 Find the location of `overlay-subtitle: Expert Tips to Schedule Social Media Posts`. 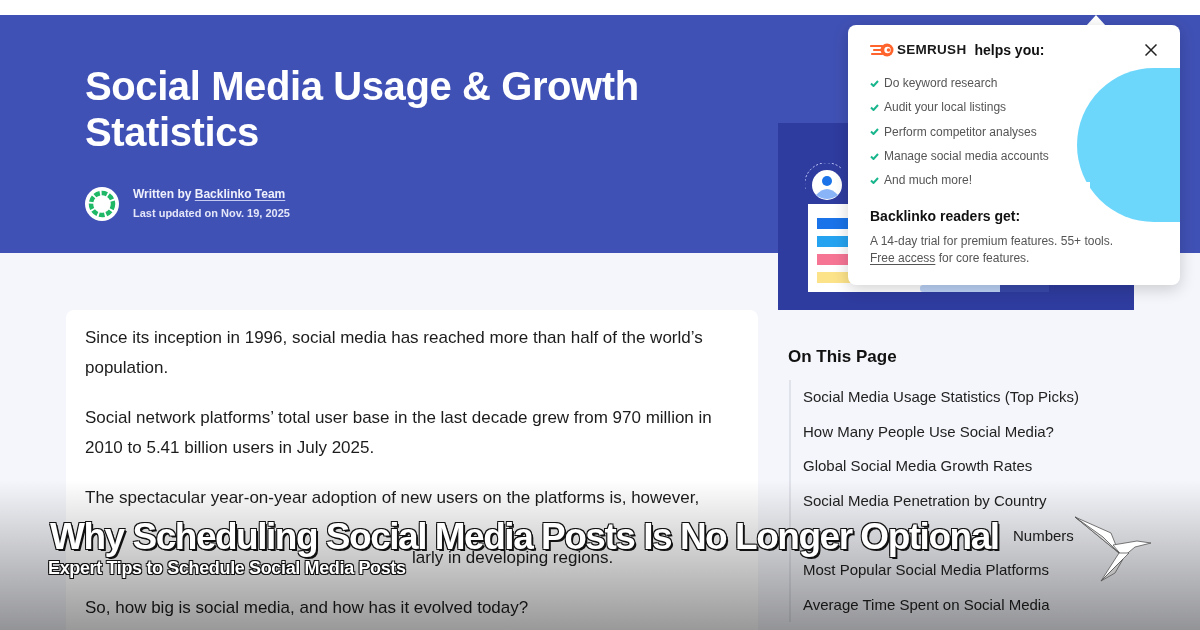

overlay-subtitle: Expert Tips to Schedule Social Media Posts is located at coordinates (227, 568).